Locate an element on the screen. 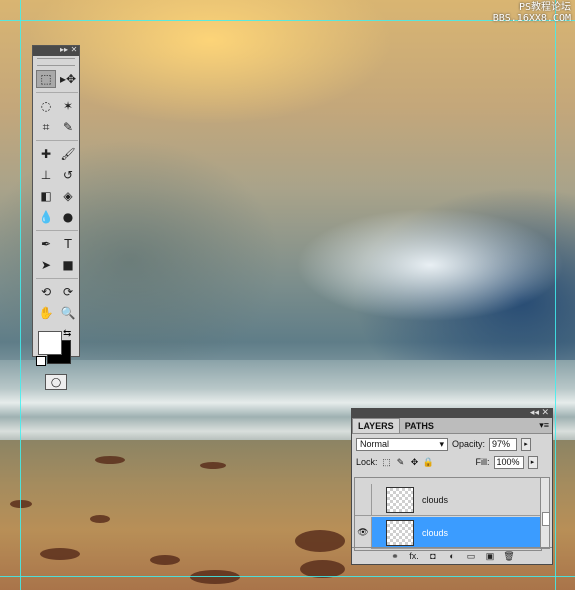  lock-row: Lock: ⬚ ✎ ✥ 🔒 Fill: 100% ▸ is located at coordinates (452, 462).